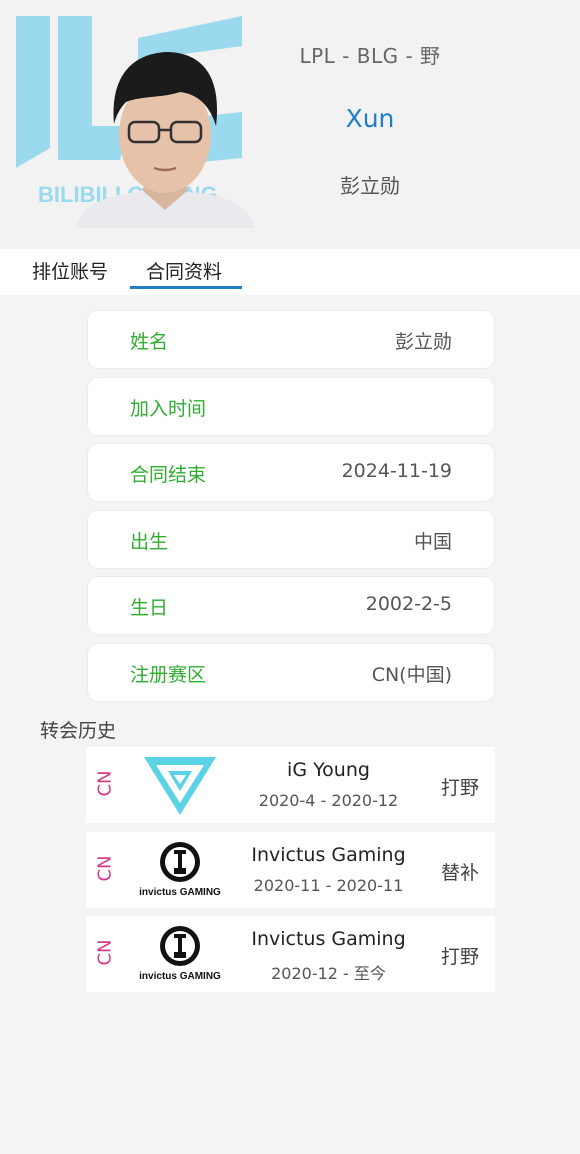  I want to click on player-nickname: Xun, so click(370, 118).